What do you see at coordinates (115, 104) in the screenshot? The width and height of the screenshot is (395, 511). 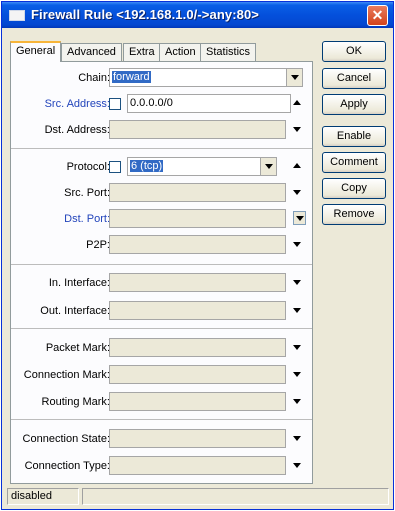 I see `src-address-negate-checkbox` at bounding box center [115, 104].